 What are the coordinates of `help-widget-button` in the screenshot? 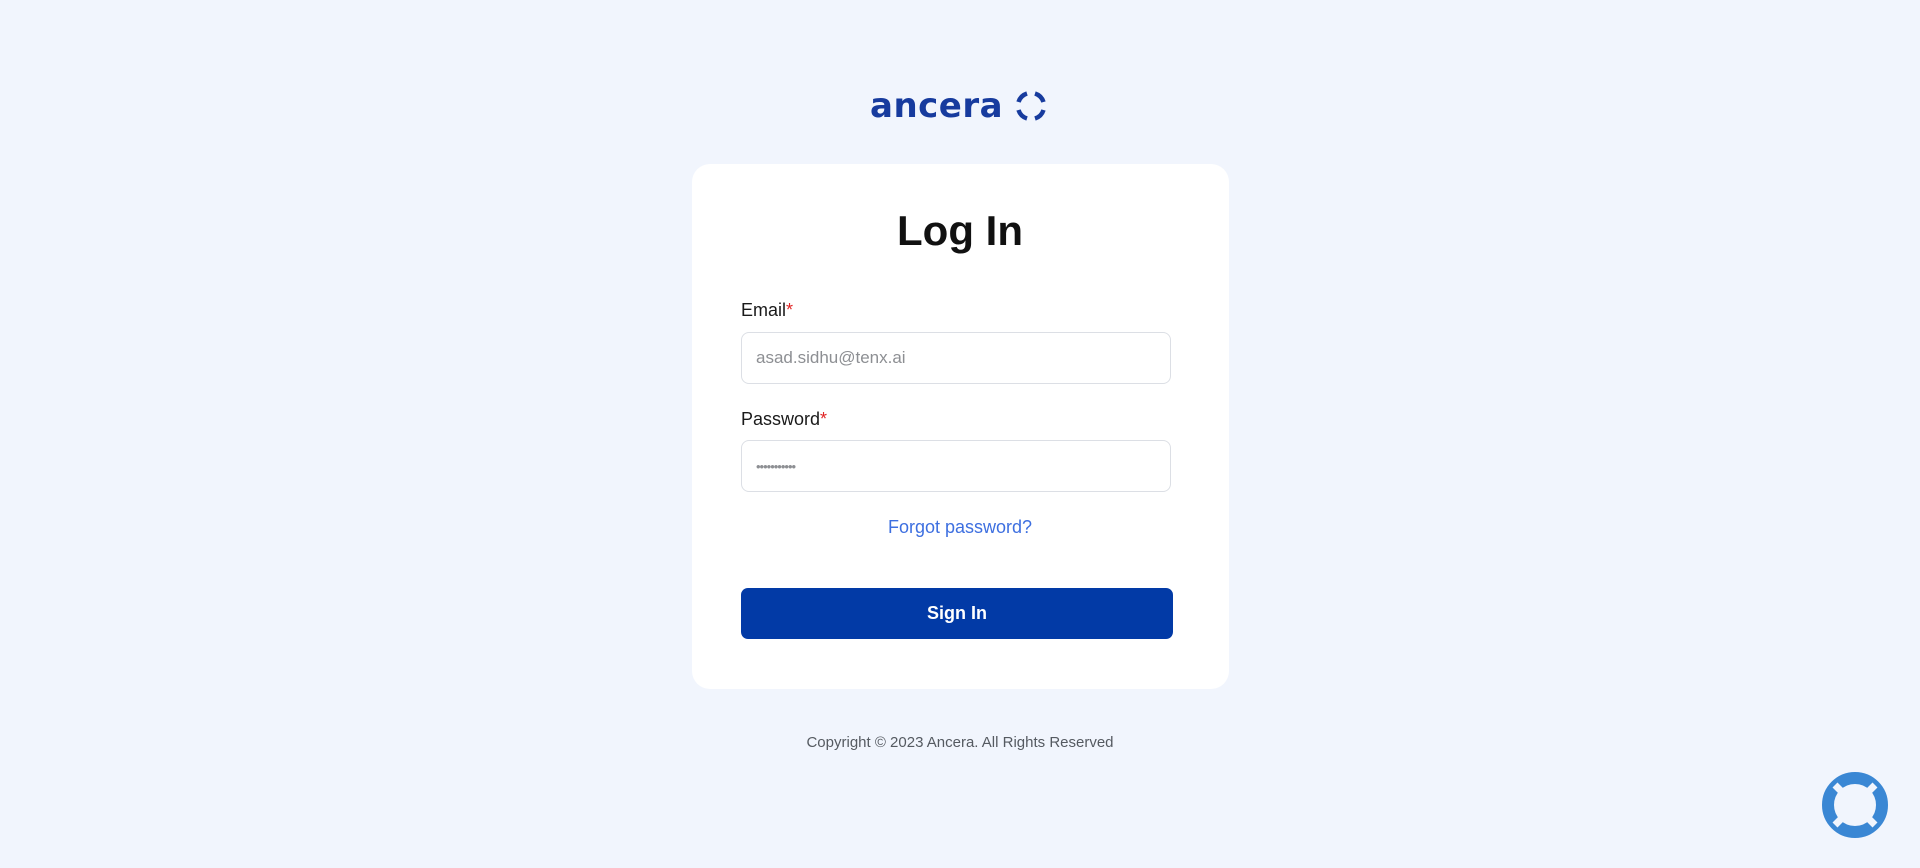 It's located at (1855, 805).